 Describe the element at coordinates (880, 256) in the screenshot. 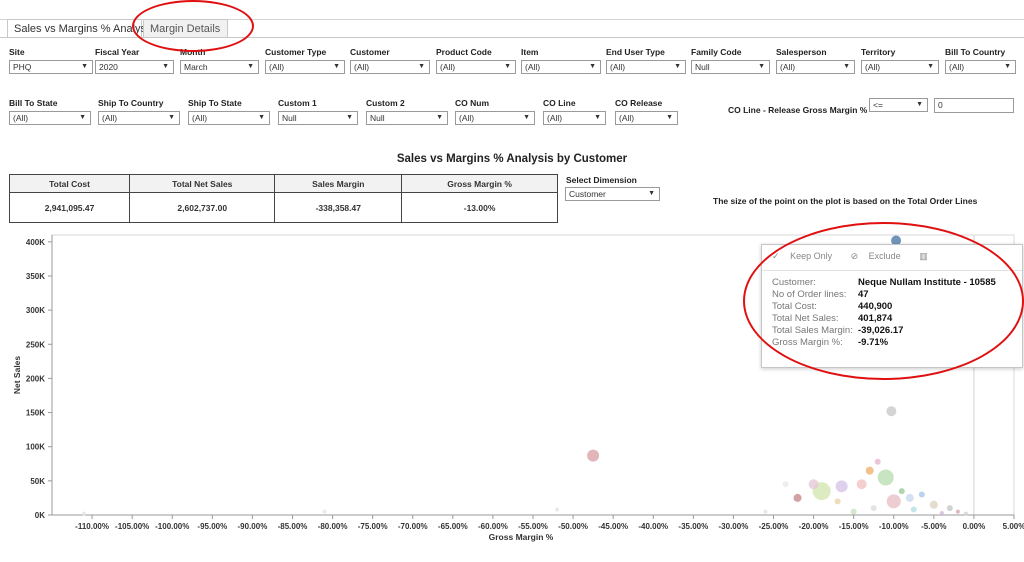

I see `exclude-button: ⊘ Exclude` at that location.